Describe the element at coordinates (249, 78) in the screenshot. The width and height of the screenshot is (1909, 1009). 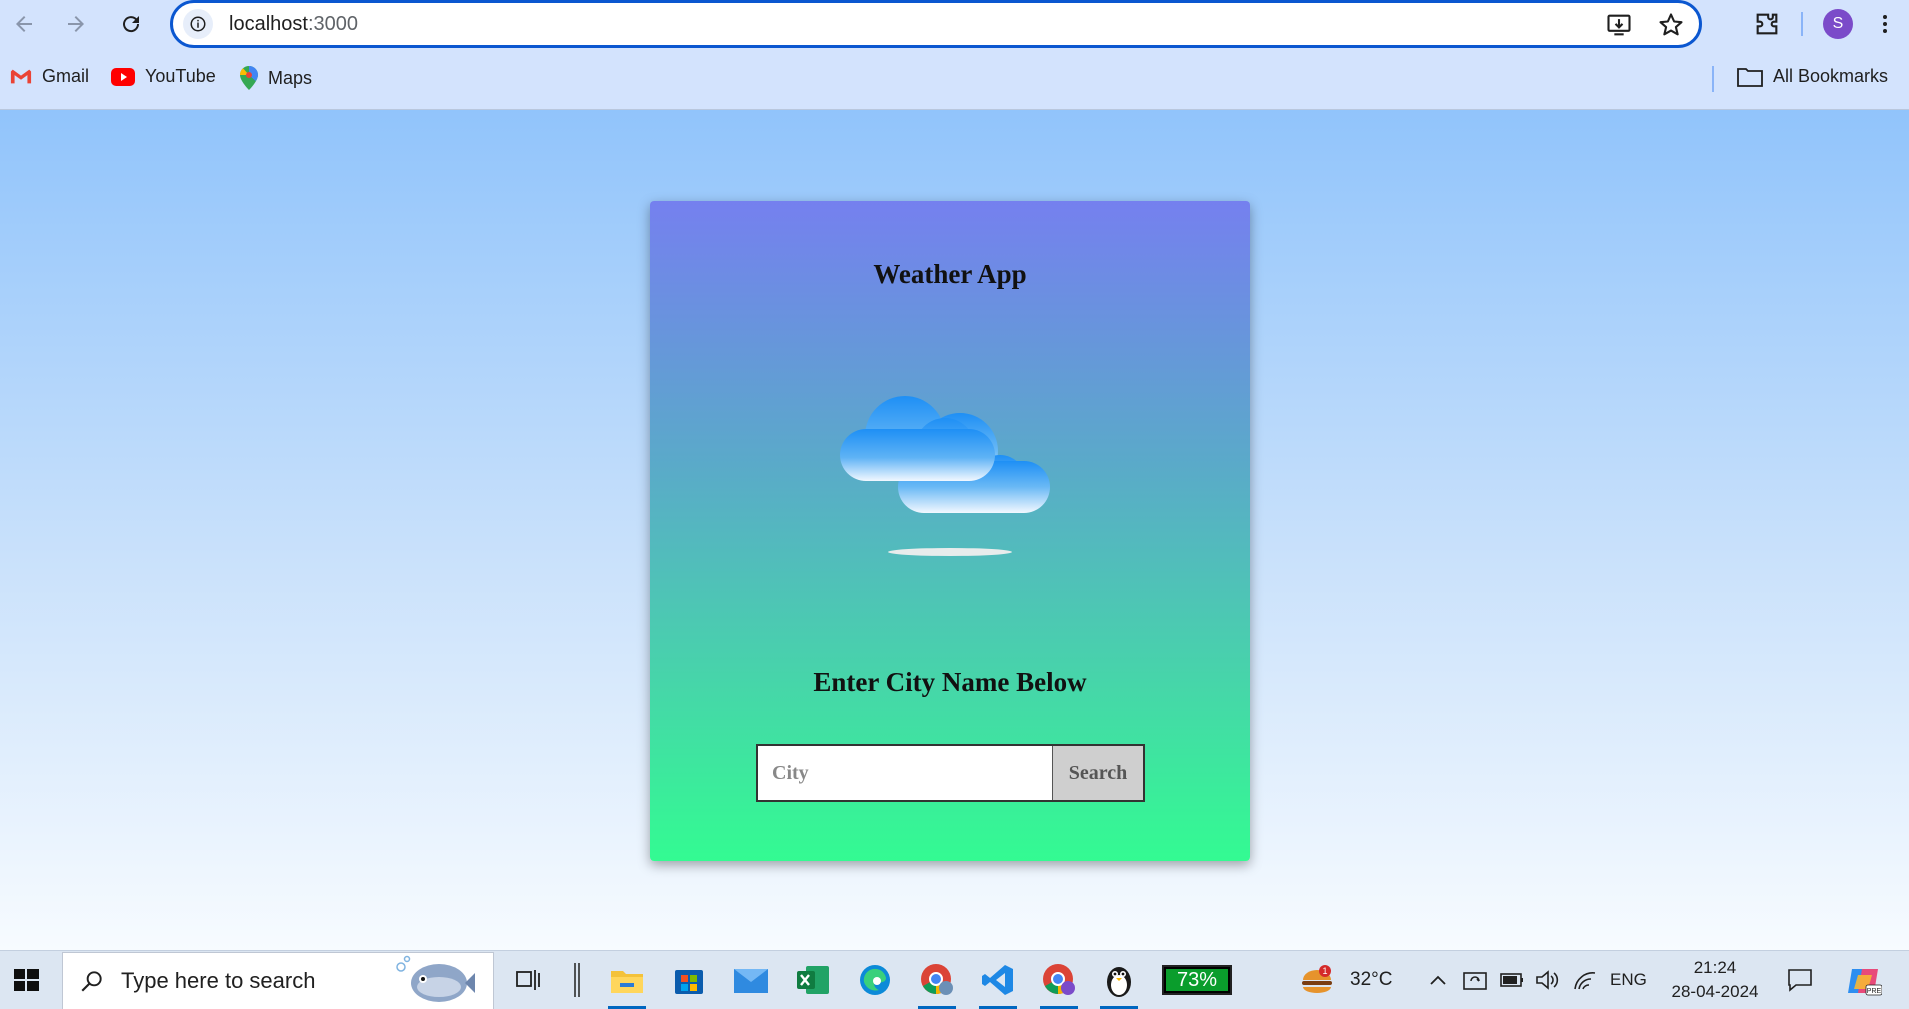
I see `maps-icon` at that location.